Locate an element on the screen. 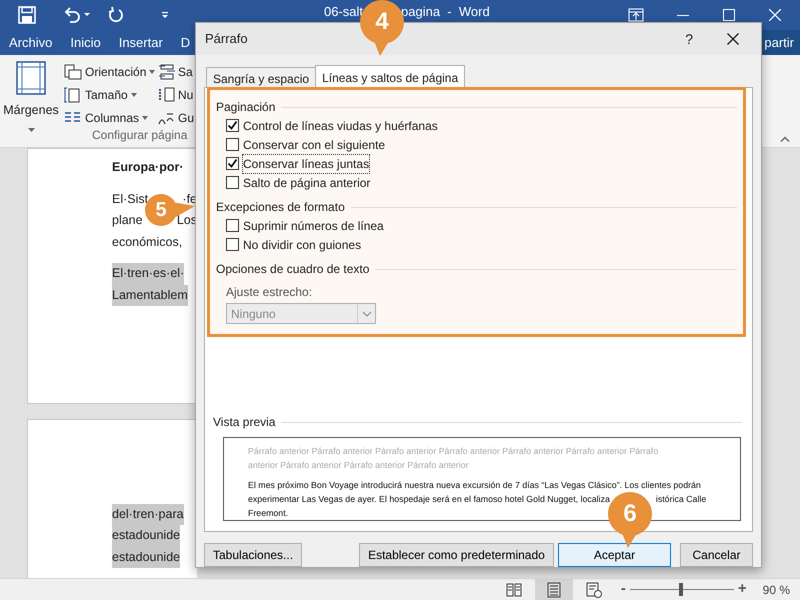  dialog-title: Párrafo is located at coordinates (226, 39).